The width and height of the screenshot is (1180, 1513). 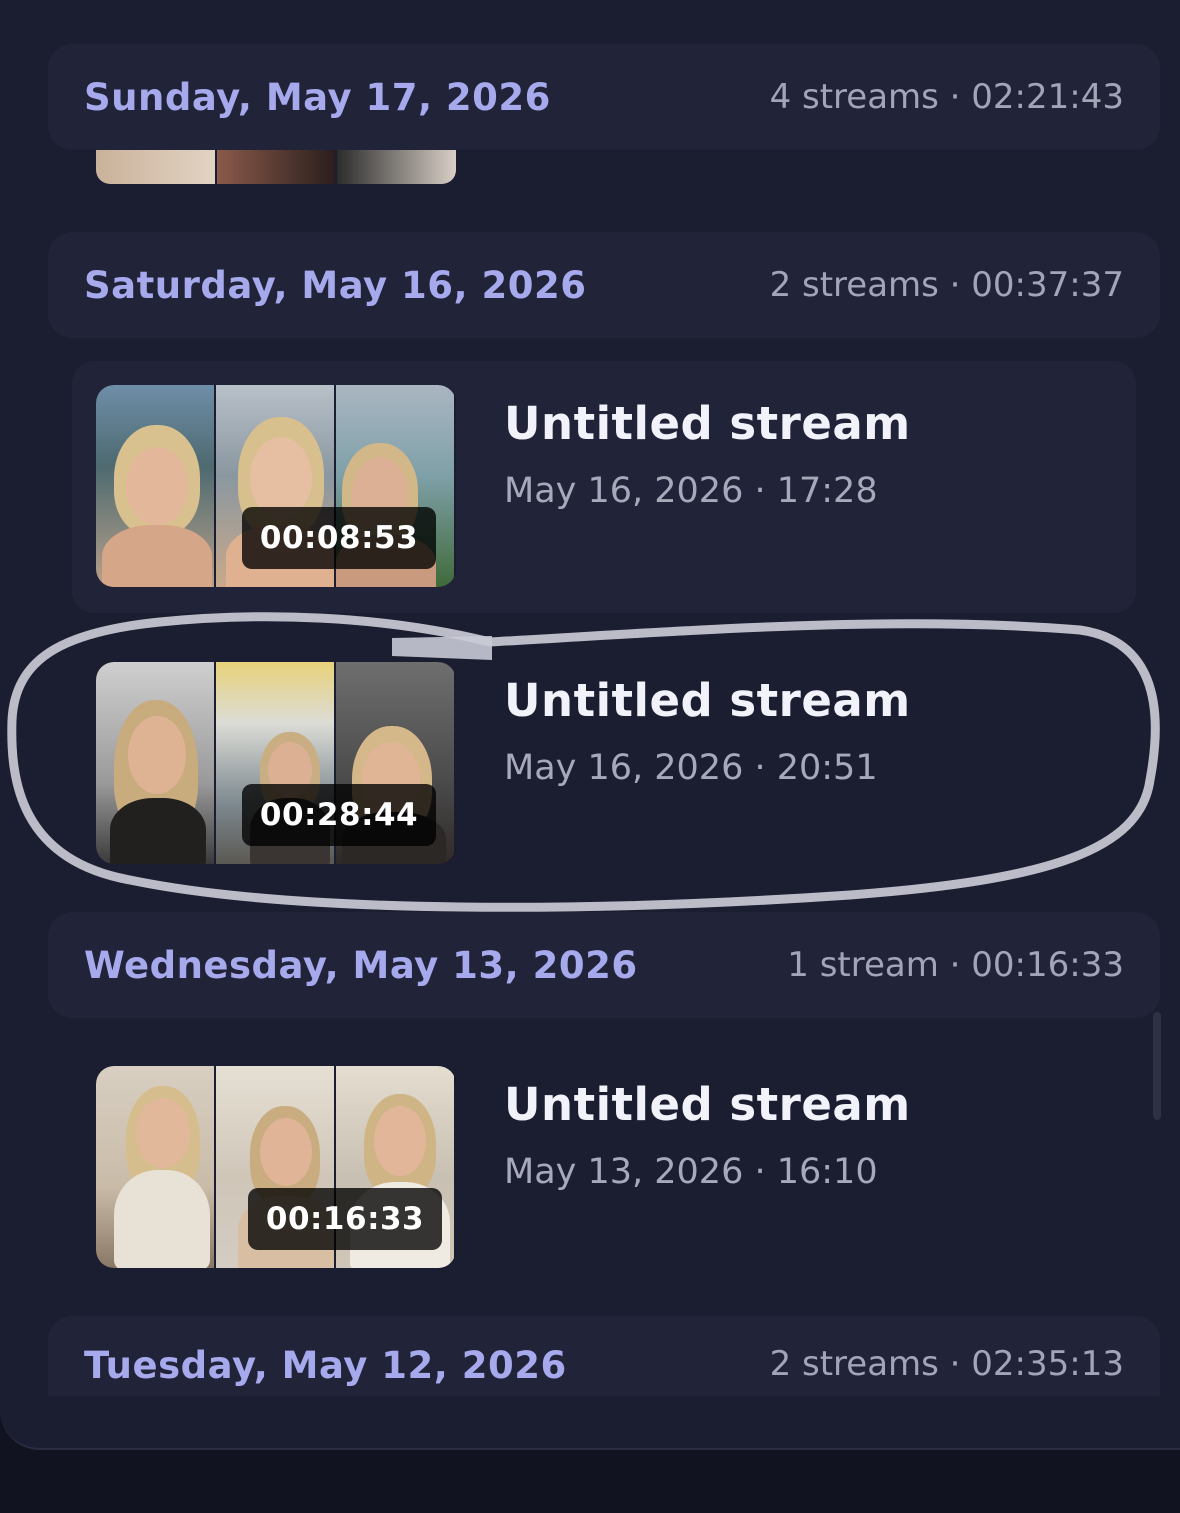 I want to click on stream-thumbnail: 00:16:33, so click(x=276, y=1167).